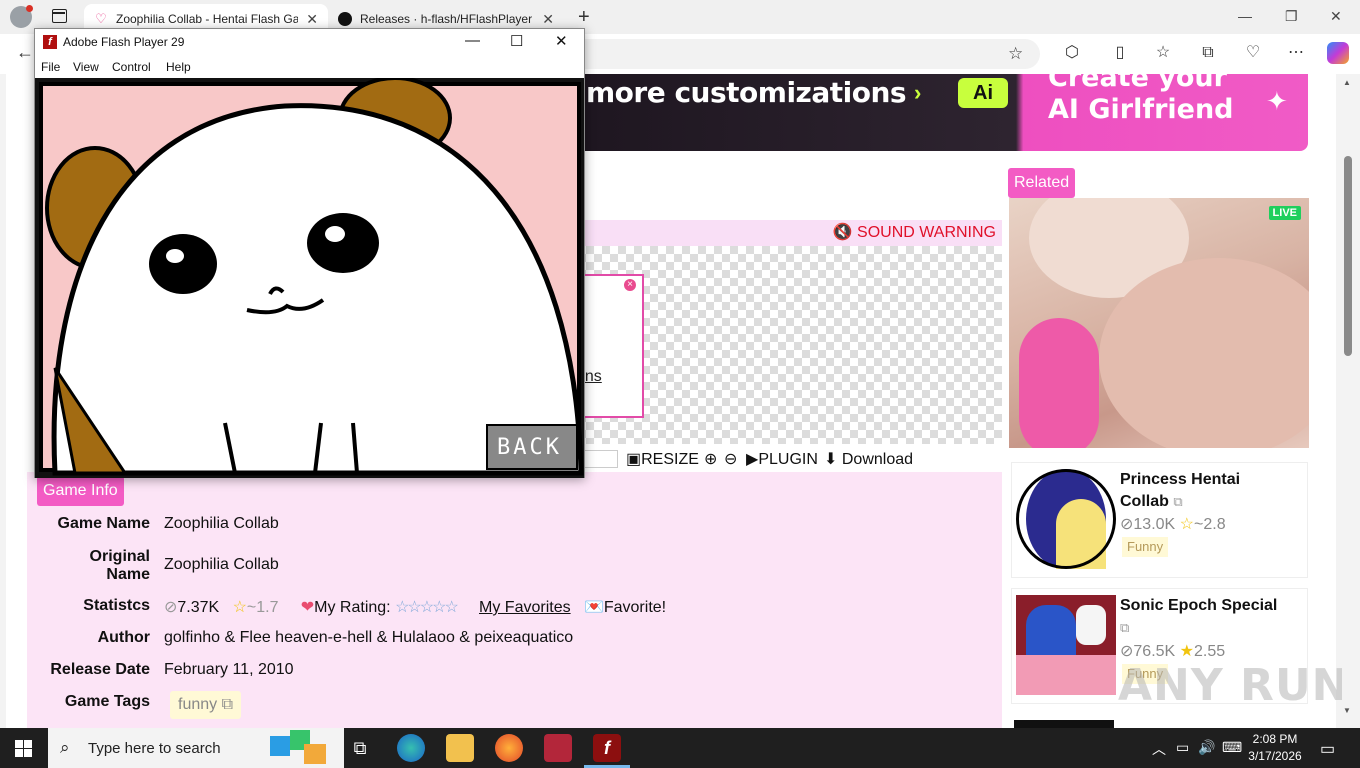 This screenshot has width=1360, height=768. What do you see at coordinates (1348, 401) in the screenshot?
I see `page-scrollbar: ▲ ▼` at bounding box center [1348, 401].